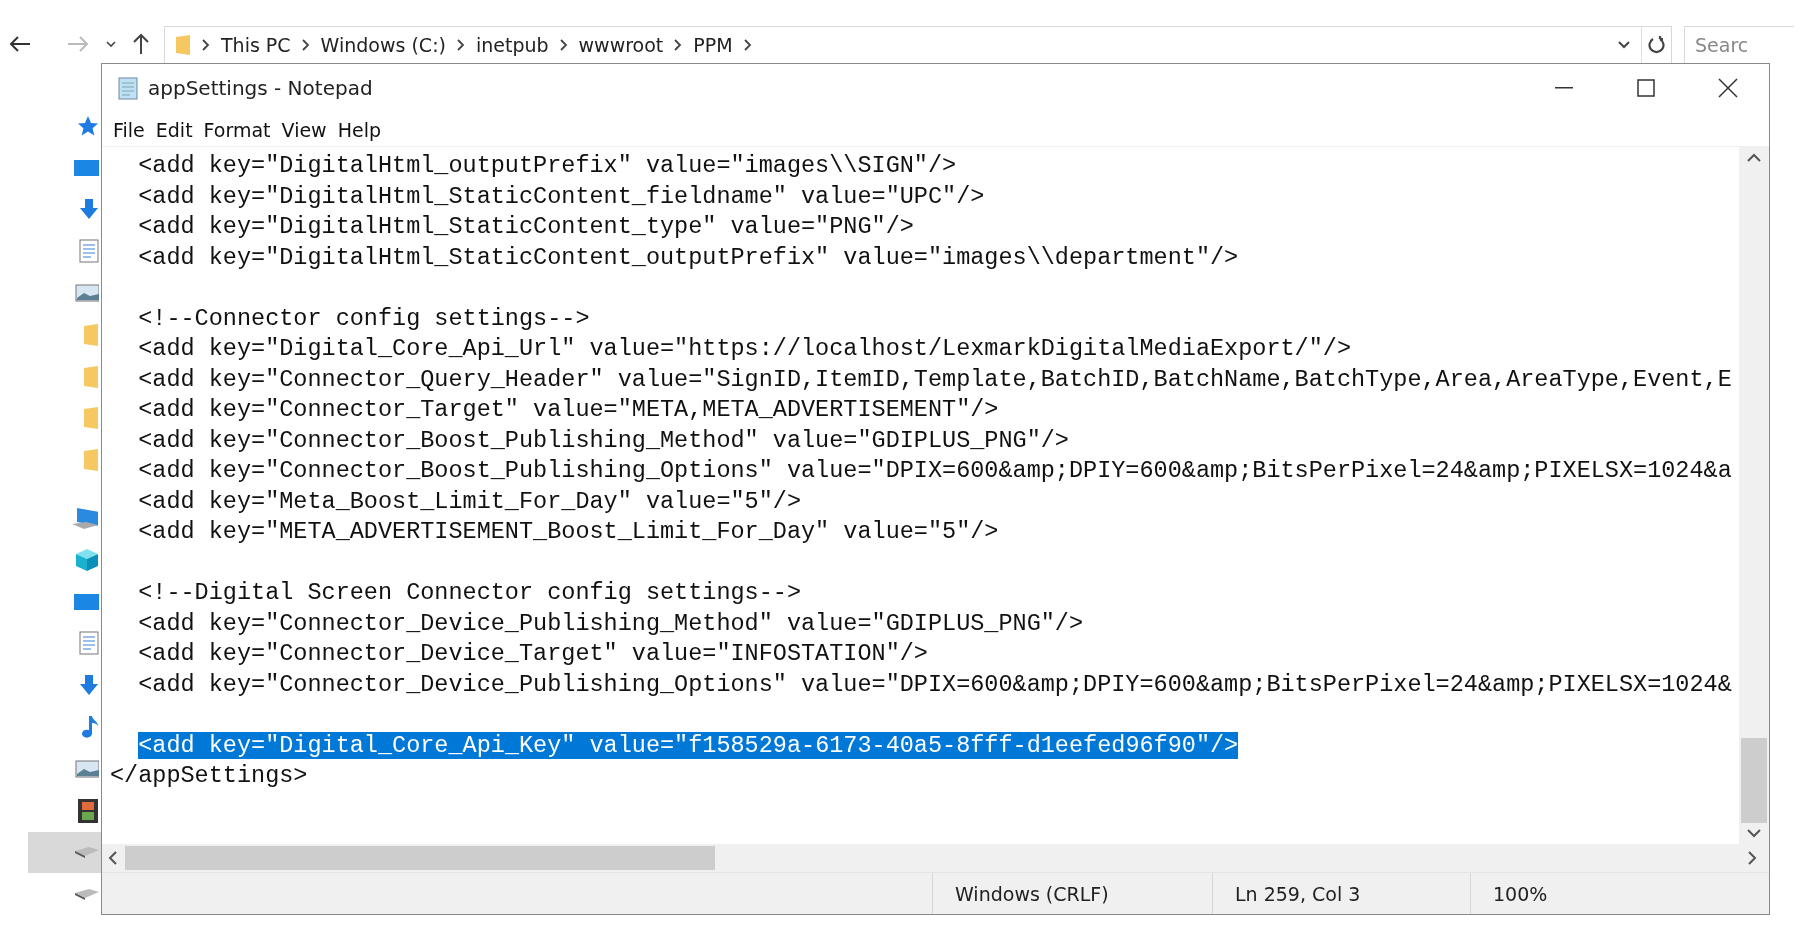 Image resolution: width=1800 pixels, height=934 pixels. What do you see at coordinates (547, 165) in the screenshot?
I see `text-line: <add key="DigitalHtml_outputPrefix" value="images\\SIGN"/>` at bounding box center [547, 165].